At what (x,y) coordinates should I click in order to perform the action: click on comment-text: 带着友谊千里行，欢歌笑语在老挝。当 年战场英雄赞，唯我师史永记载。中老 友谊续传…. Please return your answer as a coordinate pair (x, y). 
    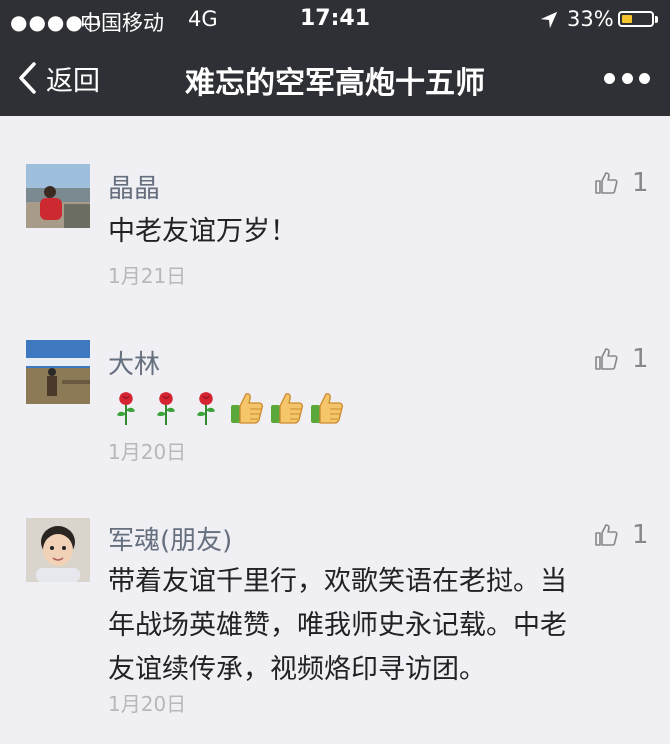
    Looking at the image, I should click on (337, 625).